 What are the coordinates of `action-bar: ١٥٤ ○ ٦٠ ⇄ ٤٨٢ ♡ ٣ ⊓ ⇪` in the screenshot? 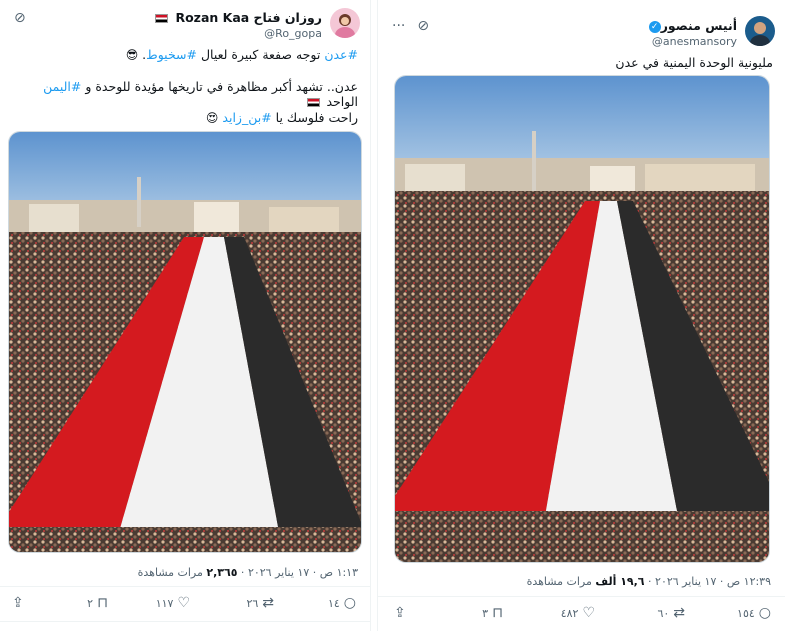 It's located at (581, 613).